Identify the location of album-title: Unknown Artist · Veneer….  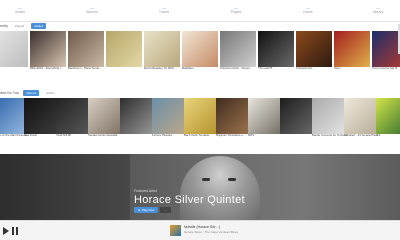
(238, 68).